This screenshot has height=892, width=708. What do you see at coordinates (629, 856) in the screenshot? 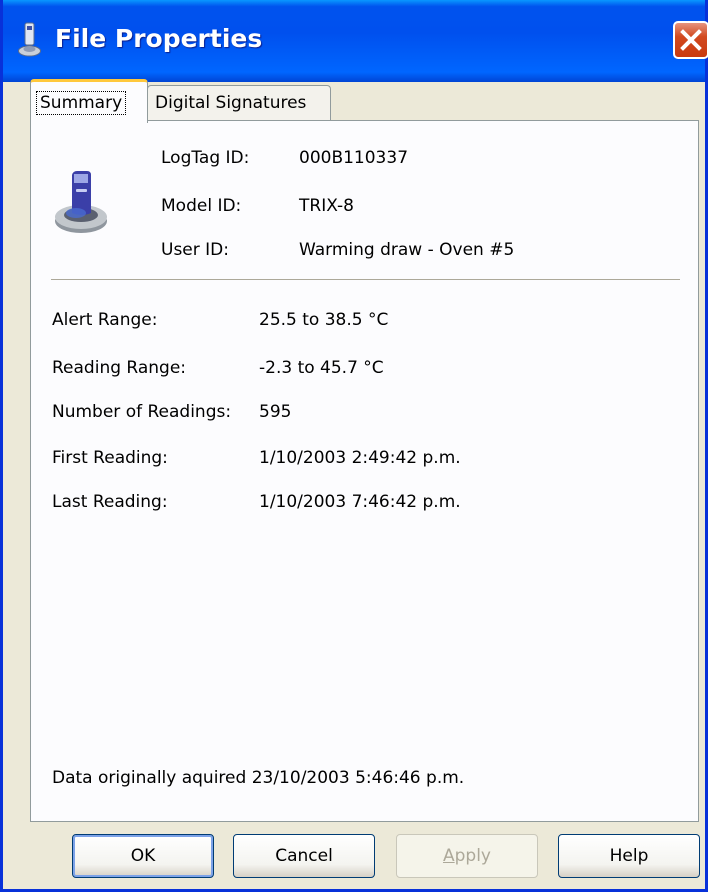
I see `help-button: Help` at bounding box center [629, 856].